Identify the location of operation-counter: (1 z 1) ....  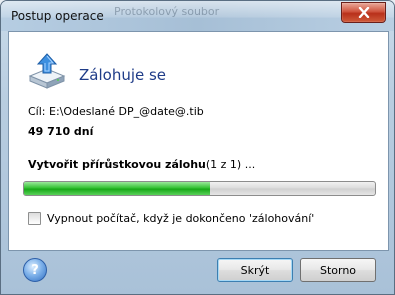
(230, 164).